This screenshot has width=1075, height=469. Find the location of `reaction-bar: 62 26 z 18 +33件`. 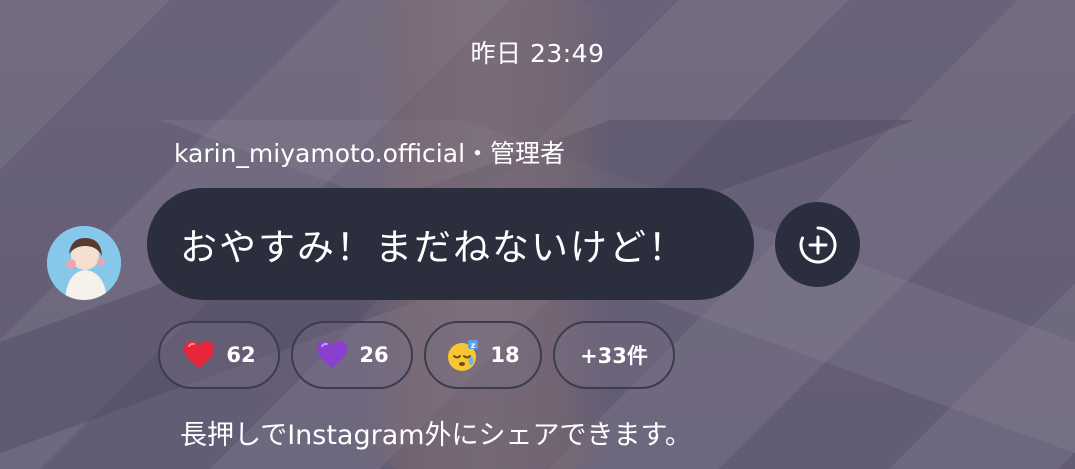

reaction-bar: 62 26 z 18 +33件 is located at coordinates (416, 355).